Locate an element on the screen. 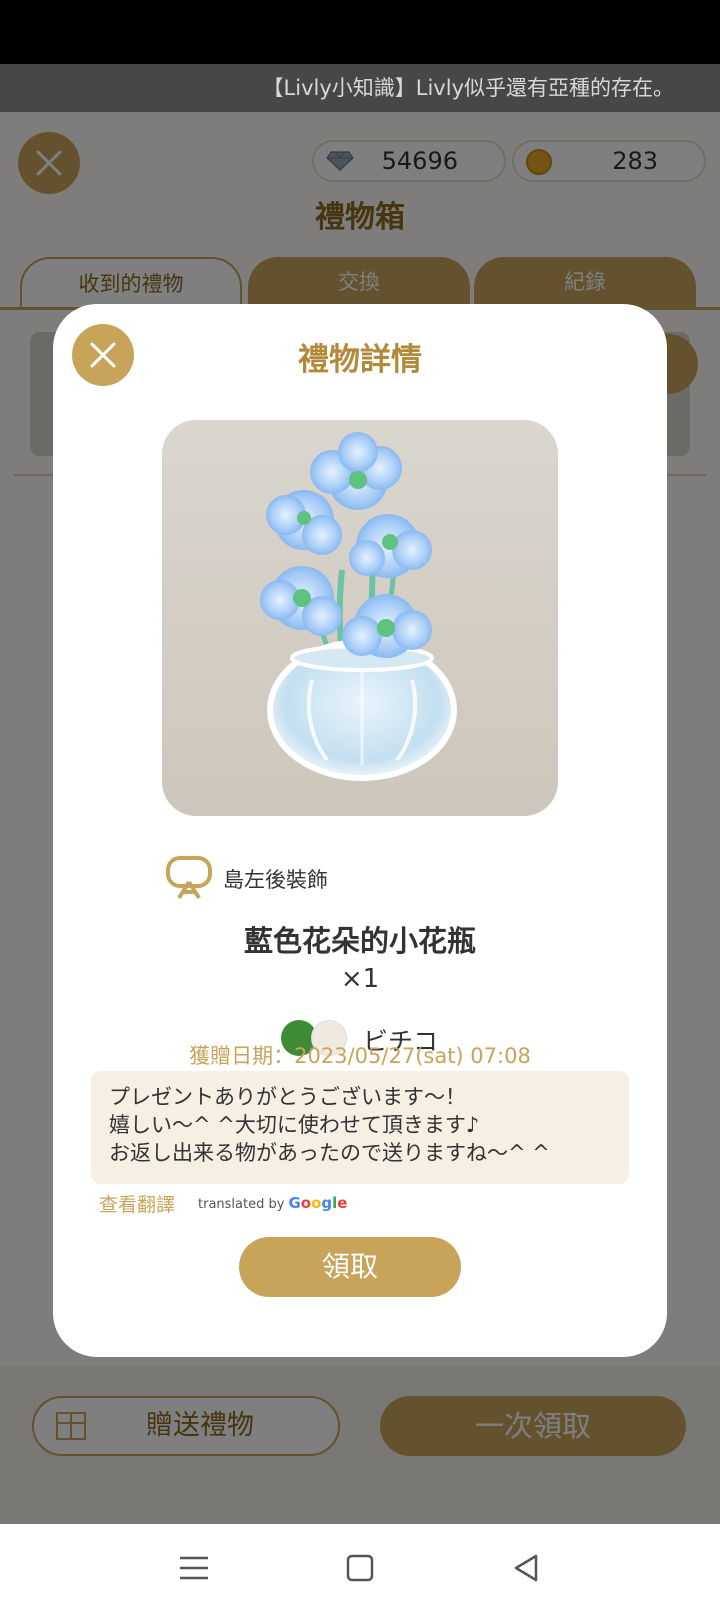  translated-by-google: translated by Google is located at coordinates (272, 1203).